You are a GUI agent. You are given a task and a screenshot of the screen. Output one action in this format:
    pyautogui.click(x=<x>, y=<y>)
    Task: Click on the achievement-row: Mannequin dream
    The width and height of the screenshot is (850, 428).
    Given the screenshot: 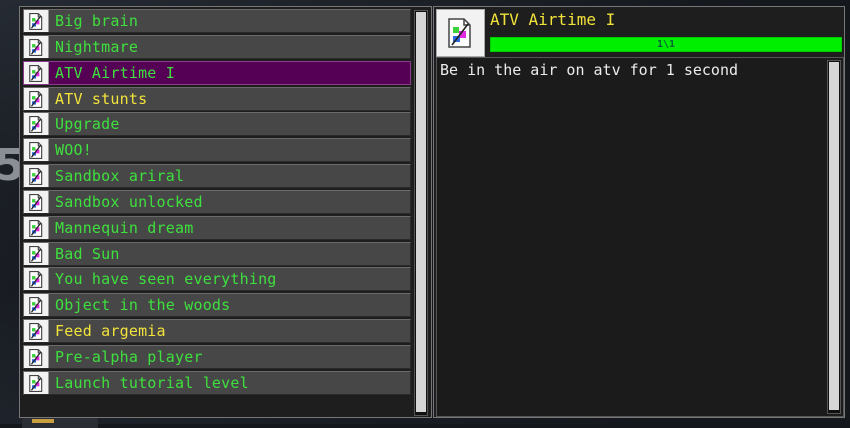 What is the action you would take?
    pyautogui.click(x=217, y=227)
    